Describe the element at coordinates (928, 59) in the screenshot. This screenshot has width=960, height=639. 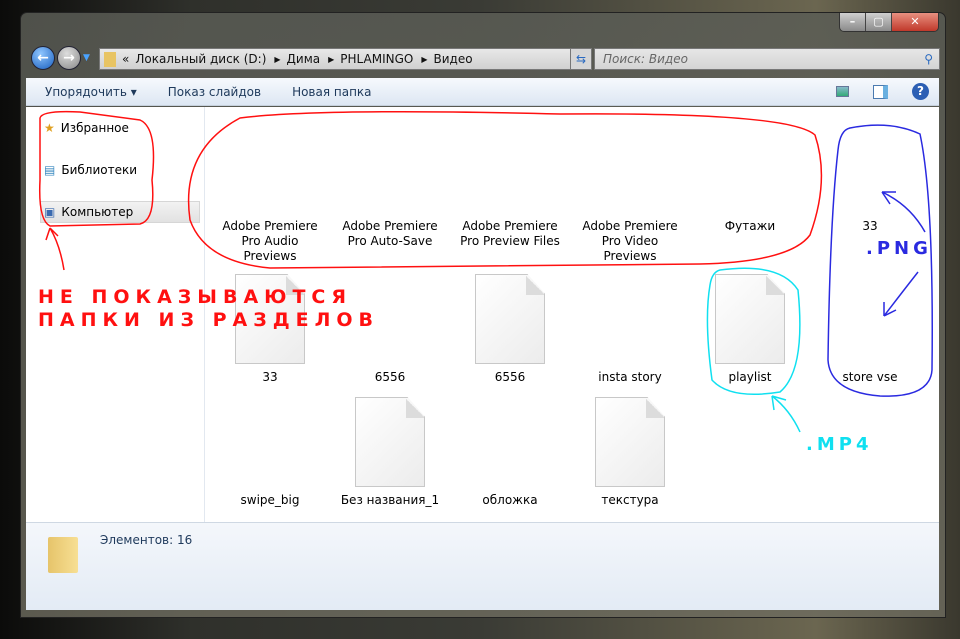
I see `search-icon: ⚲` at that location.